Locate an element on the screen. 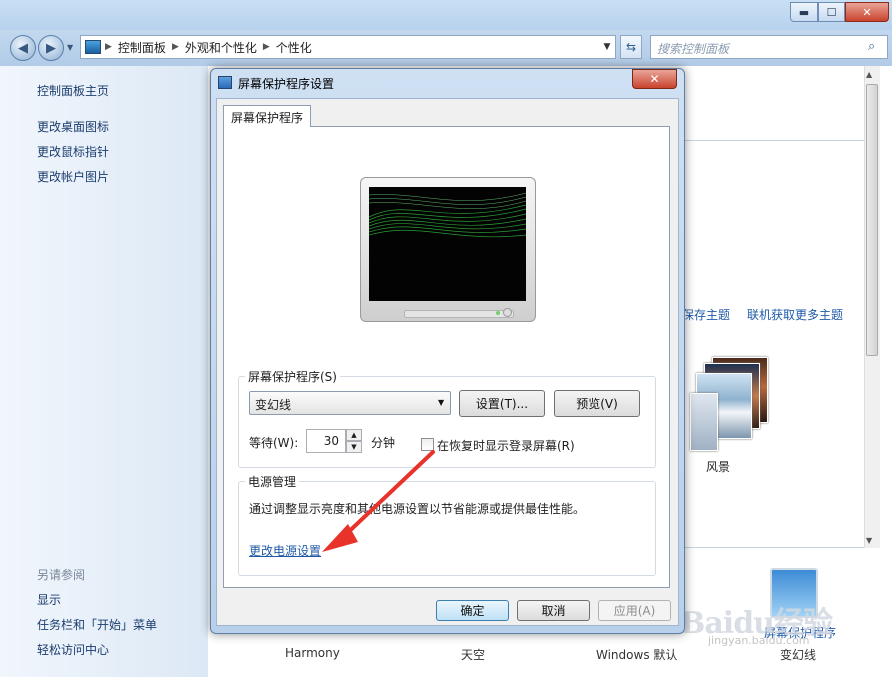 This screenshot has height=677, width=892. screensaver-select: 变幻线 is located at coordinates (350, 403).